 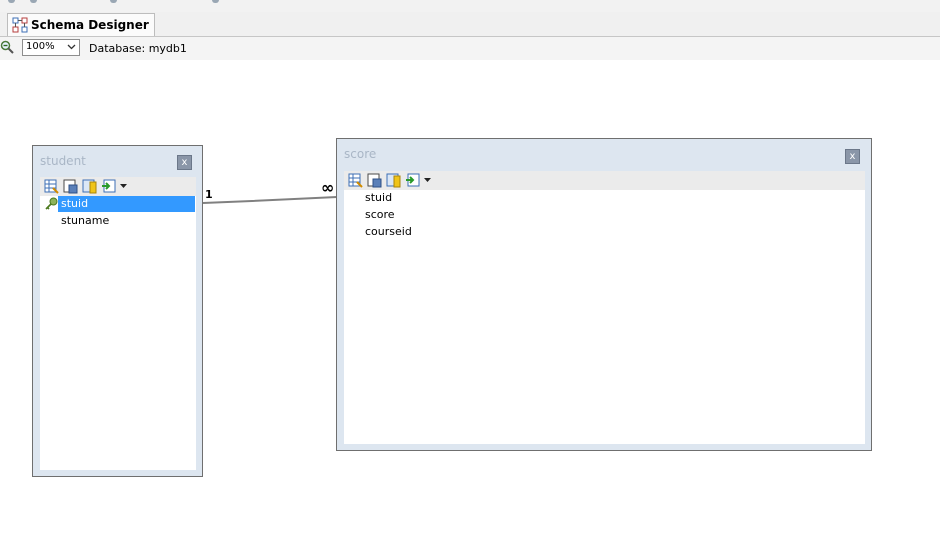 What do you see at coordinates (138, 48) in the screenshot?
I see `database-label: Database: mydb1` at bounding box center [138, 48].